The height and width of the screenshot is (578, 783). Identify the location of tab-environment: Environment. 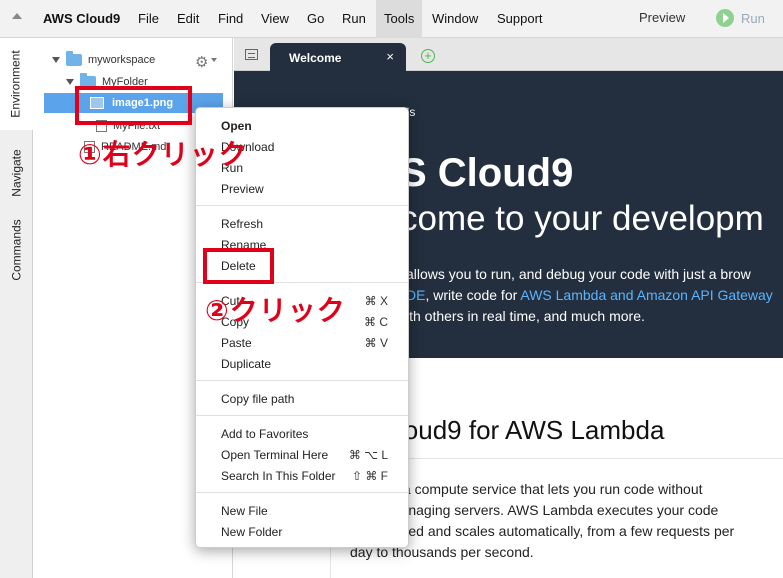
(16, 84).